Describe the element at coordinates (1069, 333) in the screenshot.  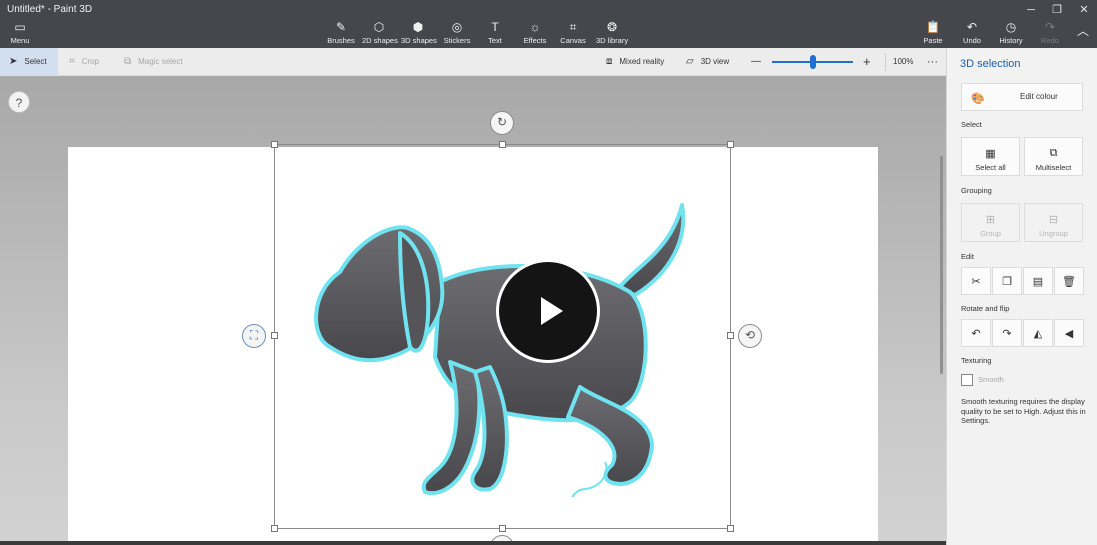
I see `flip-vertical-button: ◀` at that location.